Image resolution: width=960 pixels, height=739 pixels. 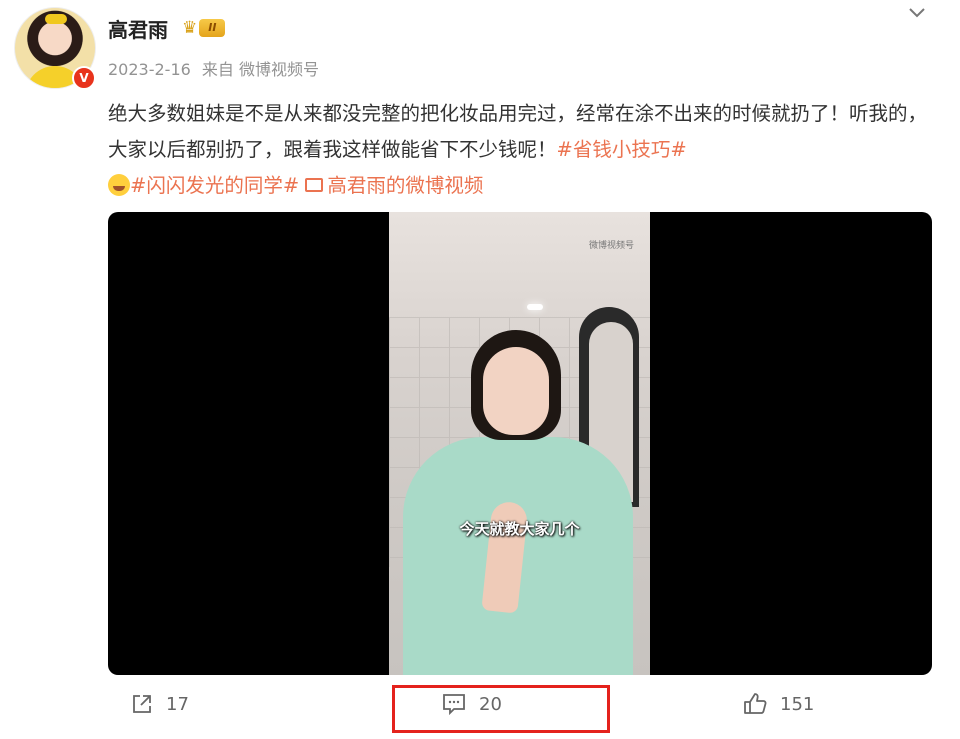 What do you see at coordinates (501, 709) in the screenshot?
I see `comment-highlight-box` at bounding box center [501, 709].